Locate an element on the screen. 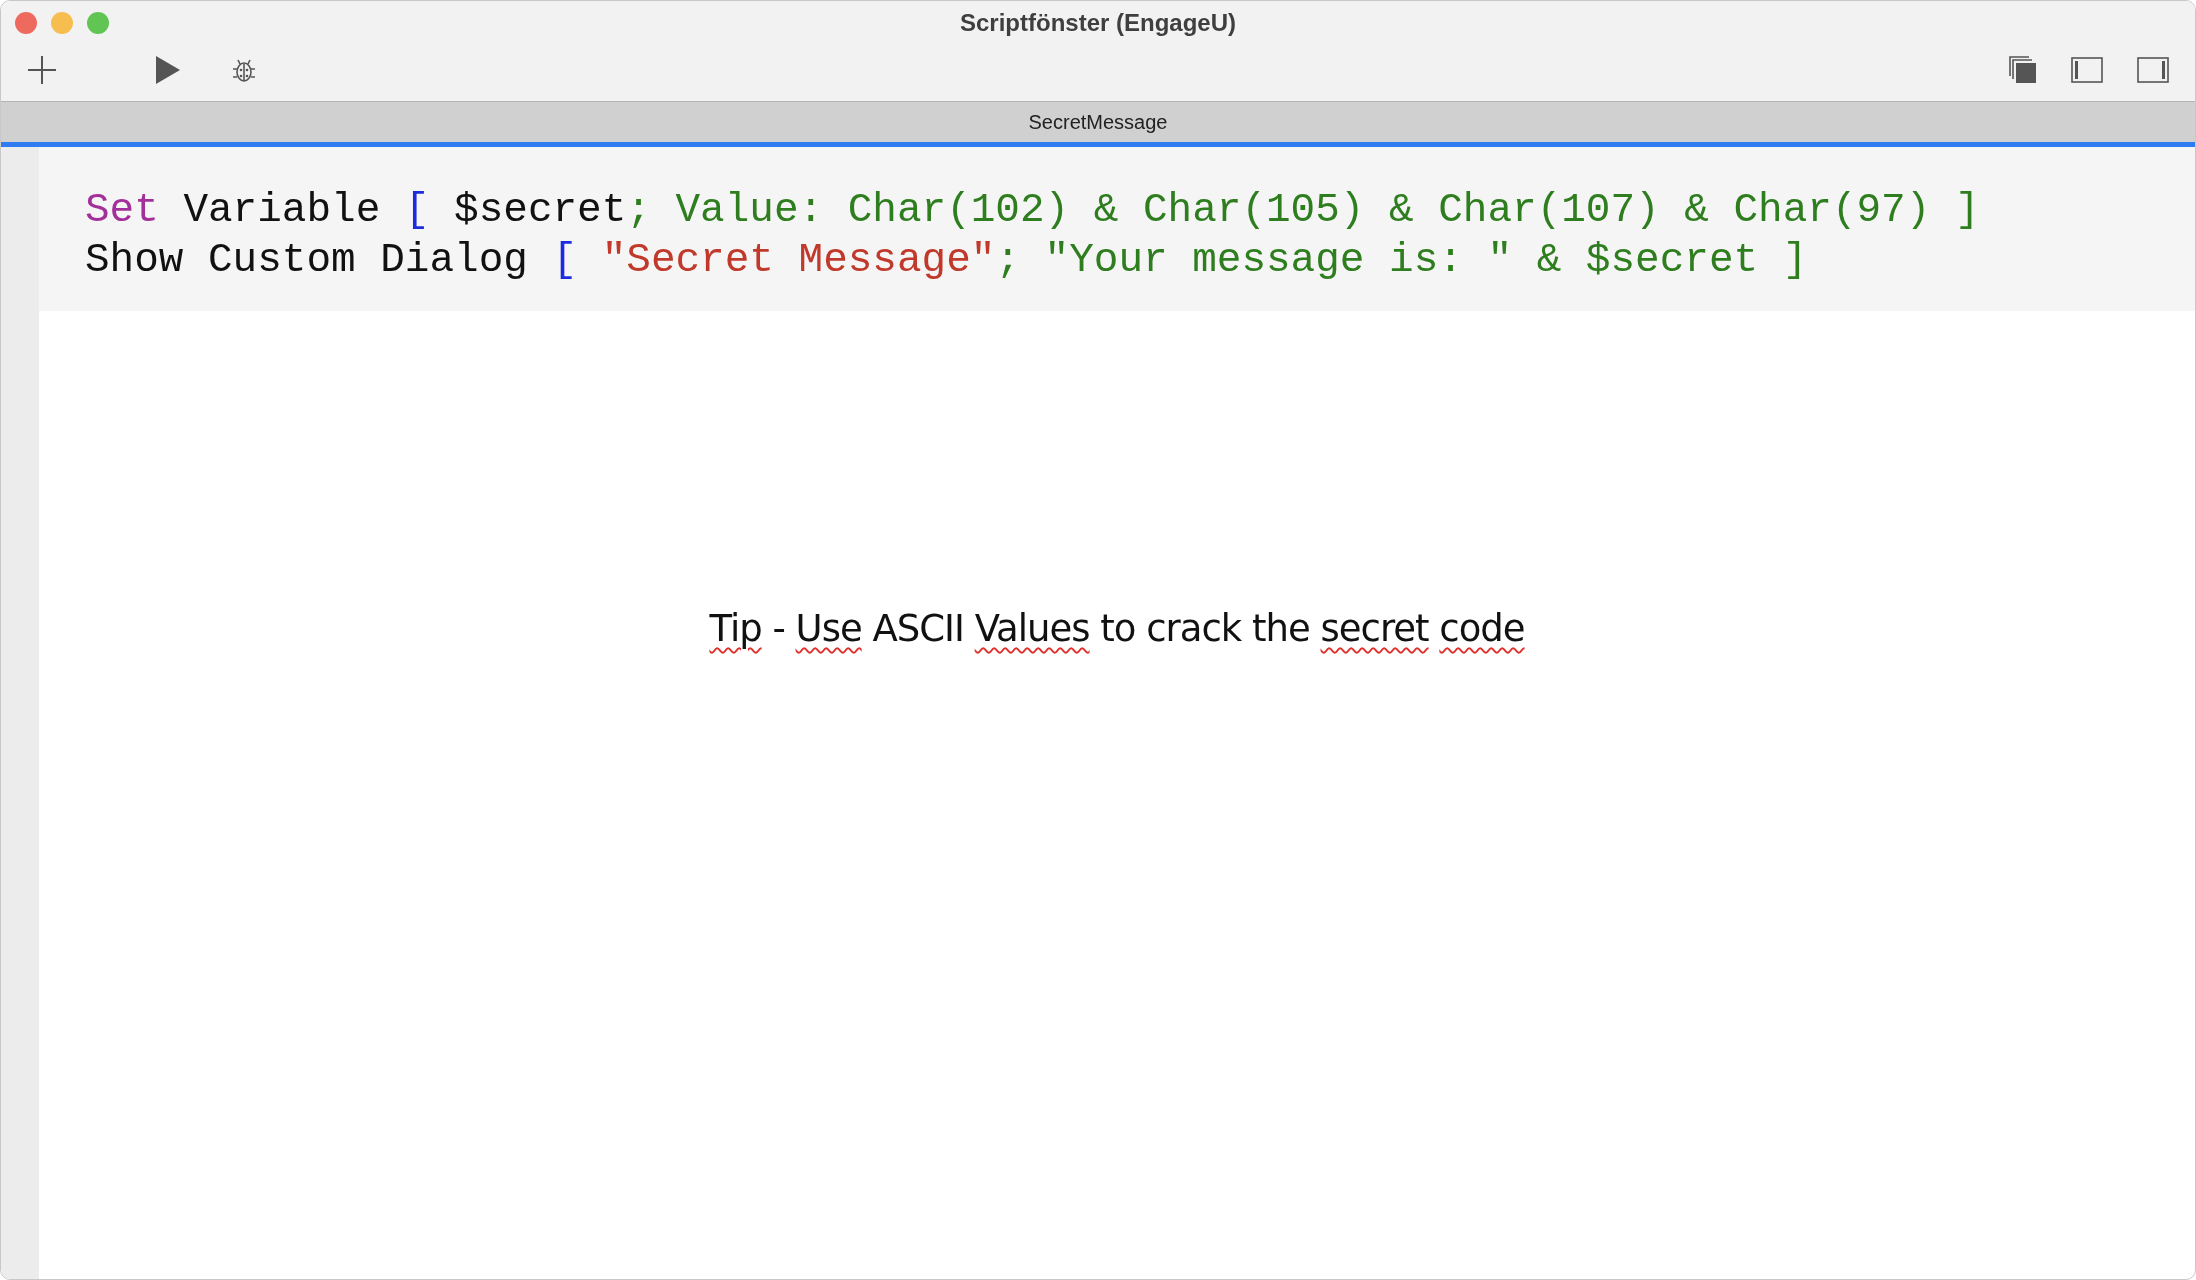 The width and height of the screenshot is (2196, 1280). script-line: Set Variable [ $secret; Value: Char(102) & Char(105) & Char(107) & Char(97) ] is located at coordinates (1033, 210).